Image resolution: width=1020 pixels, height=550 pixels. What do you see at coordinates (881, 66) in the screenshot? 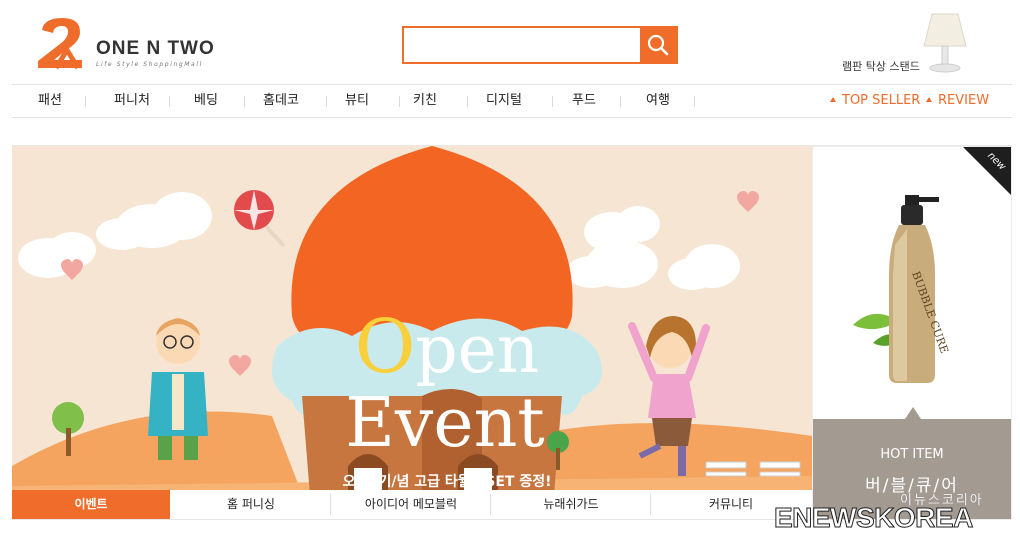
I see `promo-label: 램판 탁상 스탠드` at bounding box center [881, 66].